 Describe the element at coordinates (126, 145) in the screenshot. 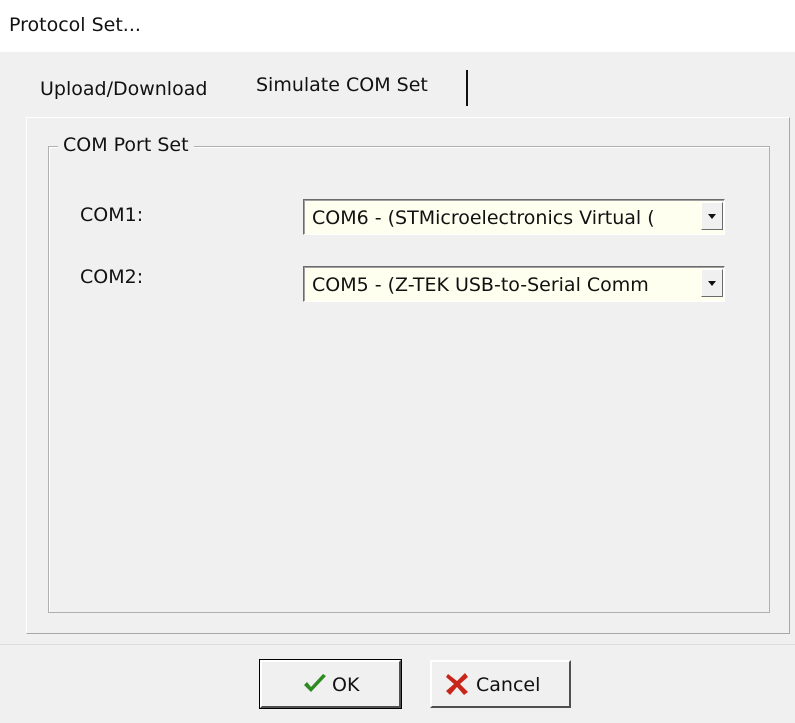

I see `group-legend: COM Port Set` at that location.